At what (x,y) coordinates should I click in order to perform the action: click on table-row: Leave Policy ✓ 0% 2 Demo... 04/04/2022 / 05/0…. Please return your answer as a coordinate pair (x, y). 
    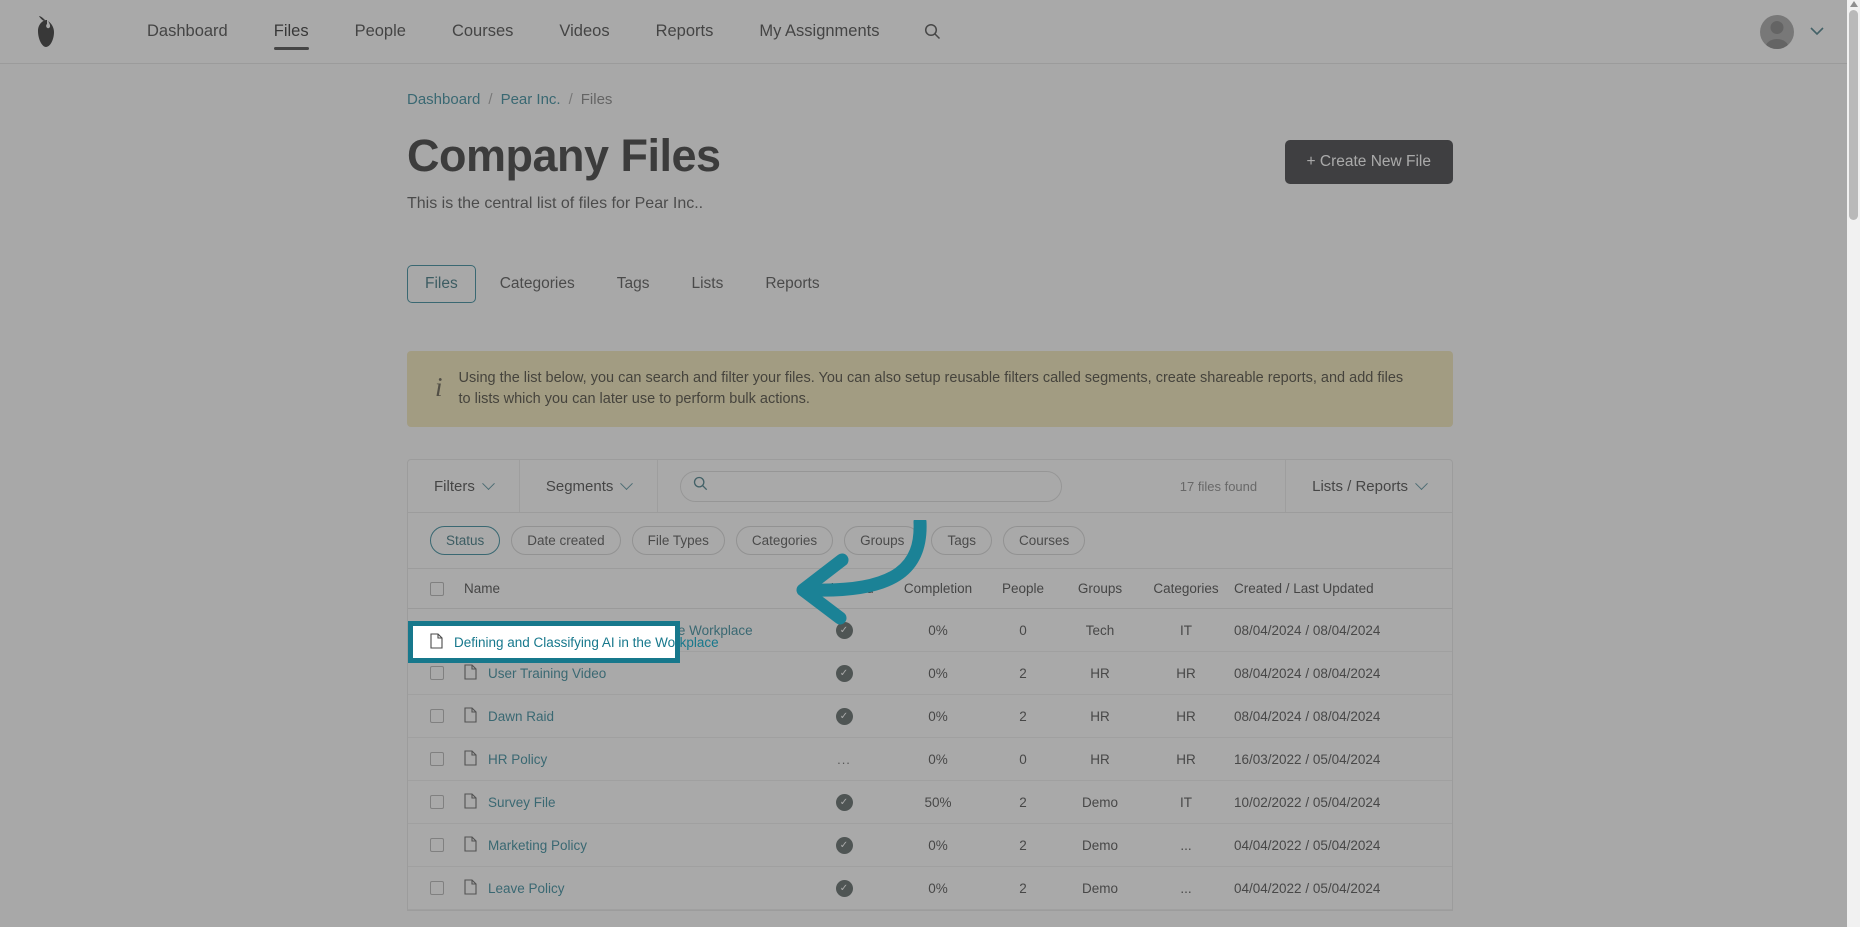
    Looking at the image, I should click on (930, 889).